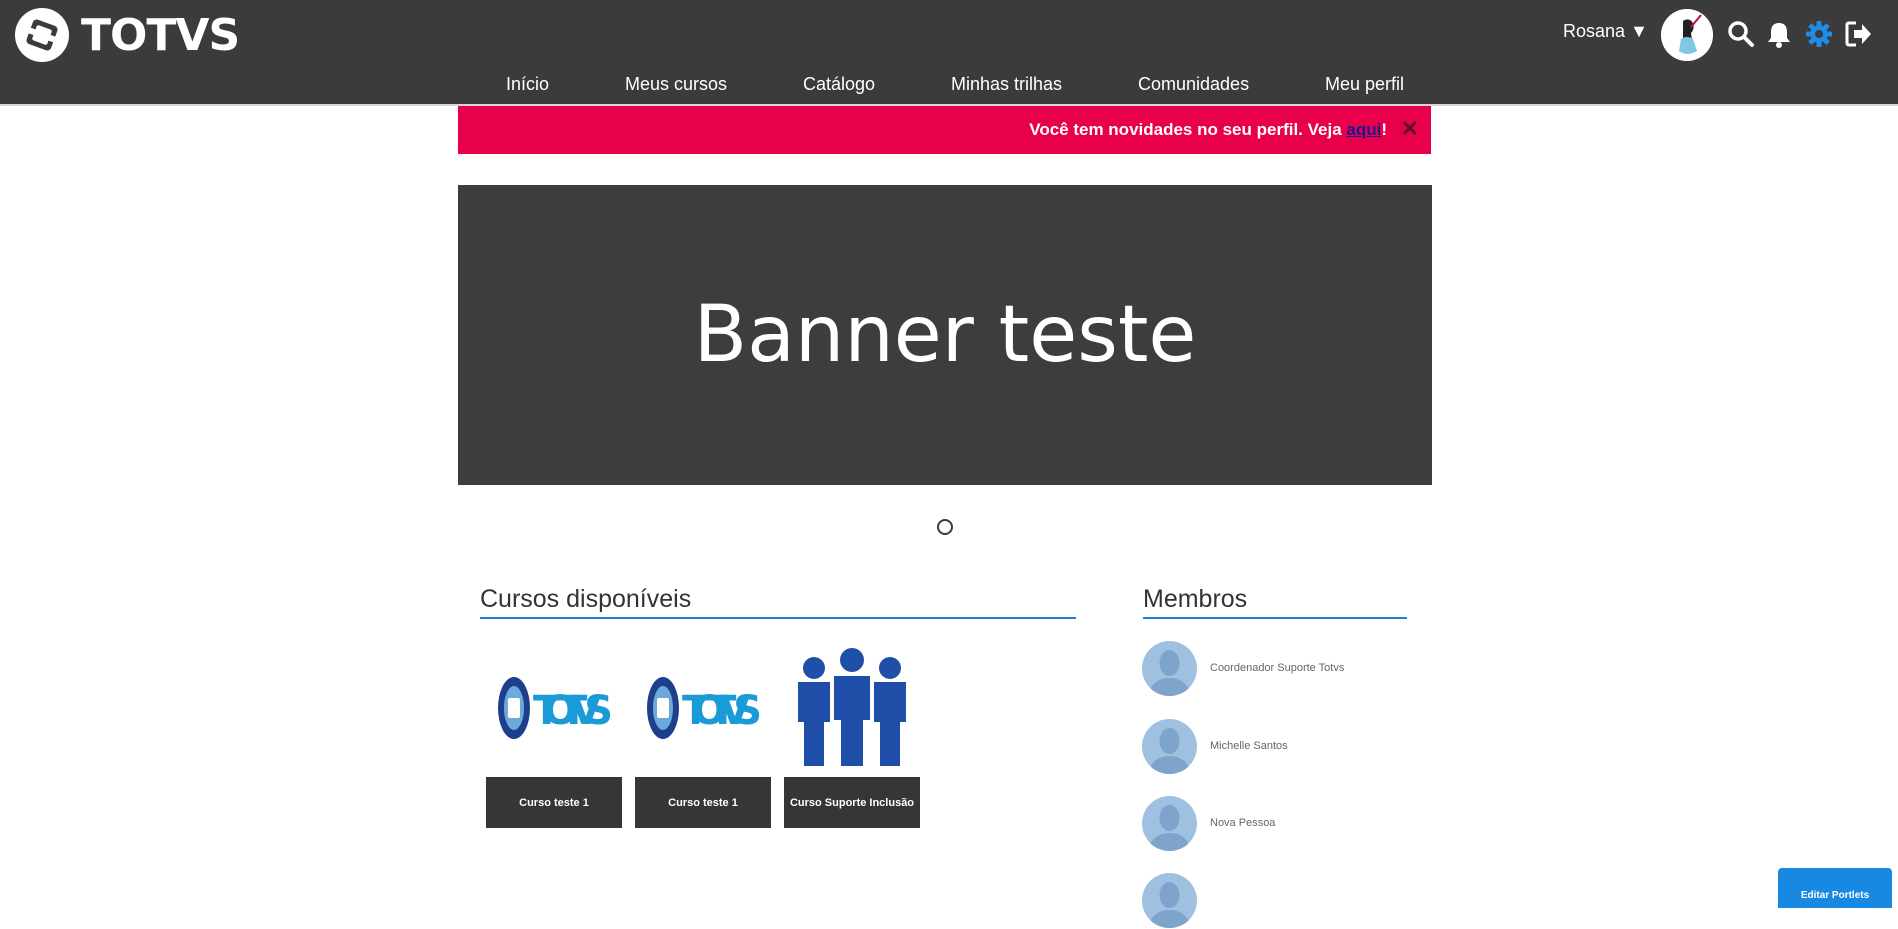 This screenshot has width=1898, height=929. Describe the element at coordinates (1277, 668) in the screenshot. I see `member-name: Coordenador Suporte Totvs` at that location.